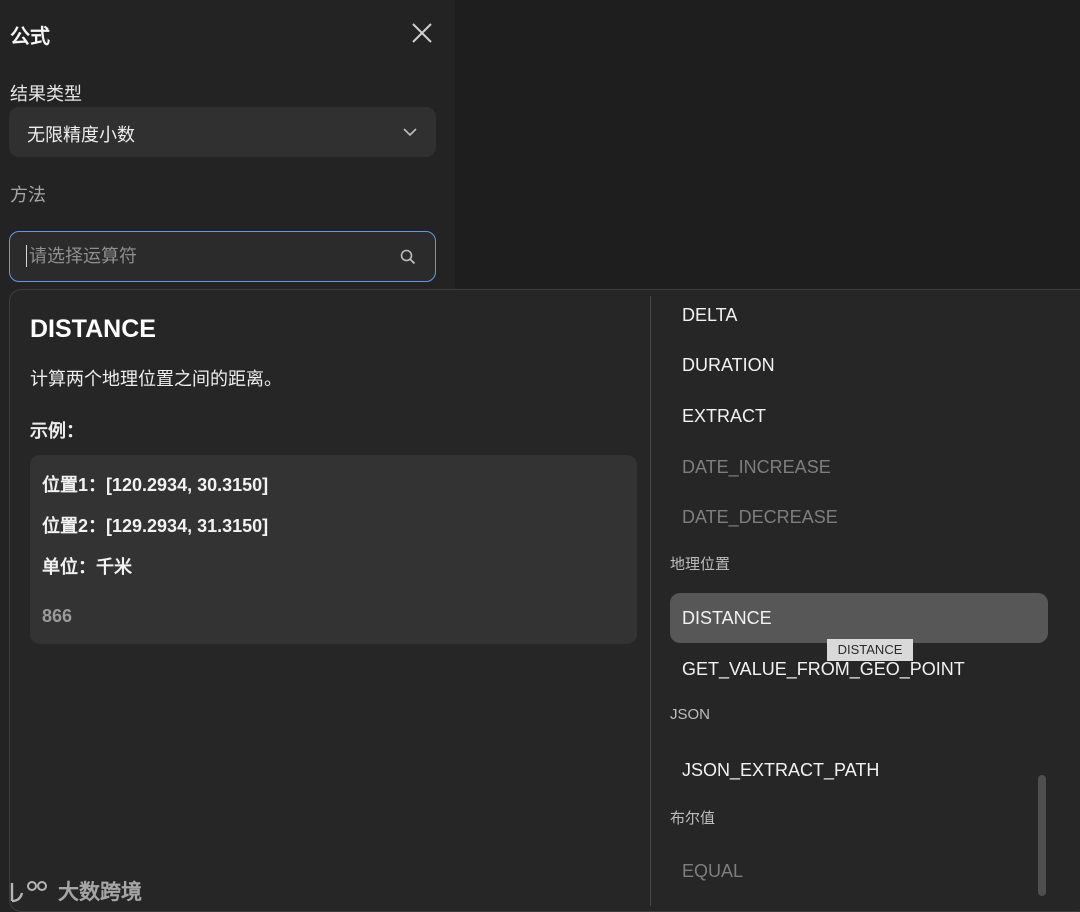  What do you see at coordinates (410, 132) in the screenshot?
I see `chevron-down-icon` at bounding box center [410, 132].